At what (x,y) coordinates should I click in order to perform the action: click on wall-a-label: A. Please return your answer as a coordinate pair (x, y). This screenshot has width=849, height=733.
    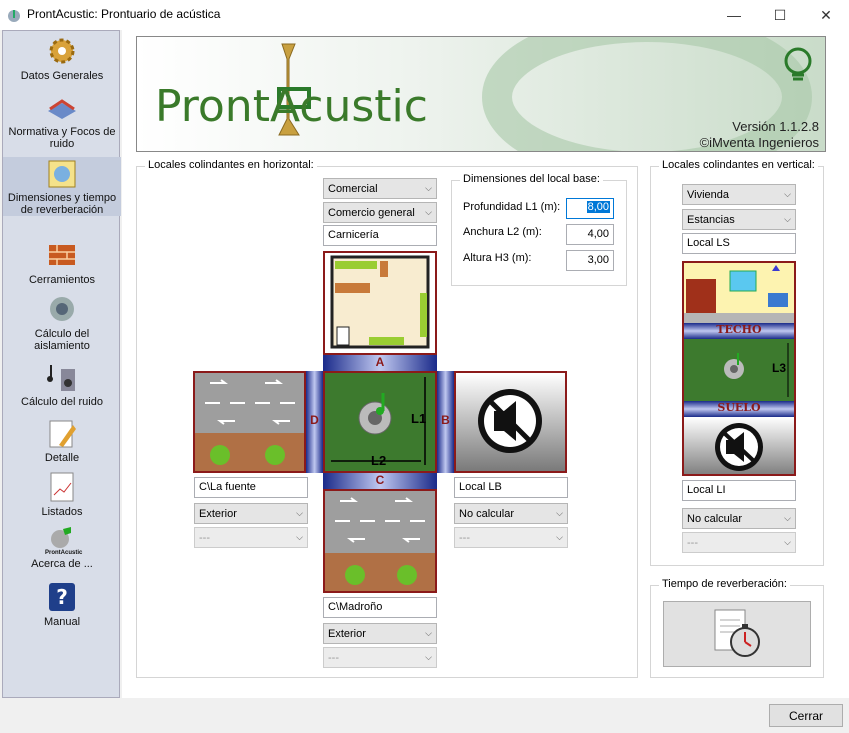
    Looking at the image, I should click on (380, 362).